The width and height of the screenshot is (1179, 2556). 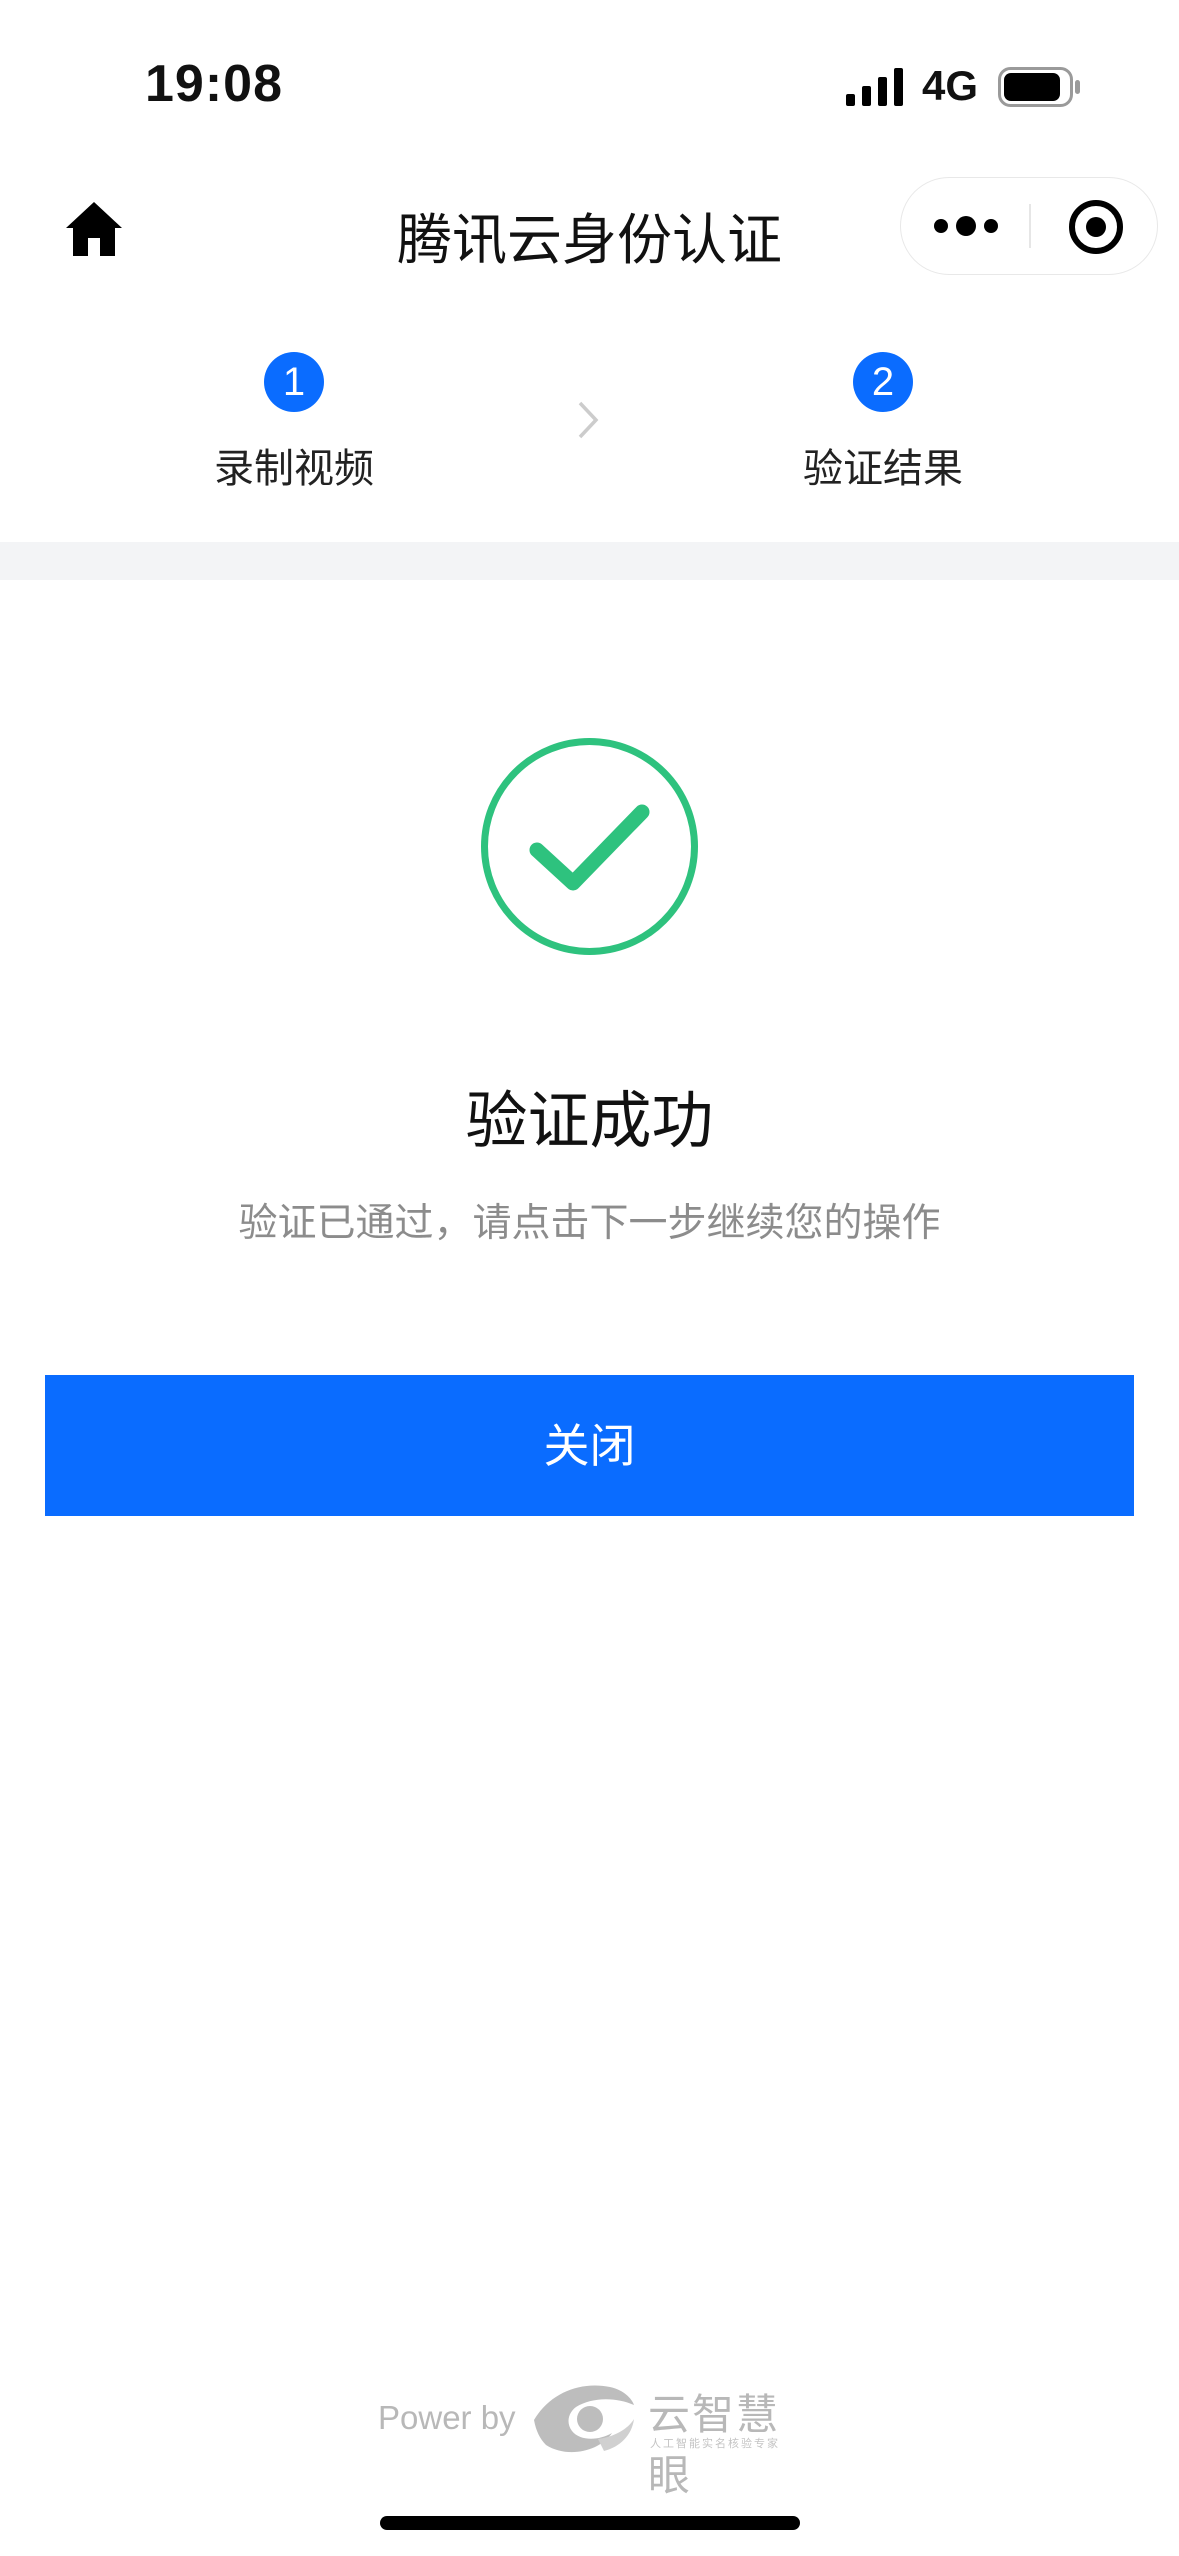 What do you see at coordinates (294, 382) in the screenshot?
I see `step-number: 1` at bounding box center [294, 382].